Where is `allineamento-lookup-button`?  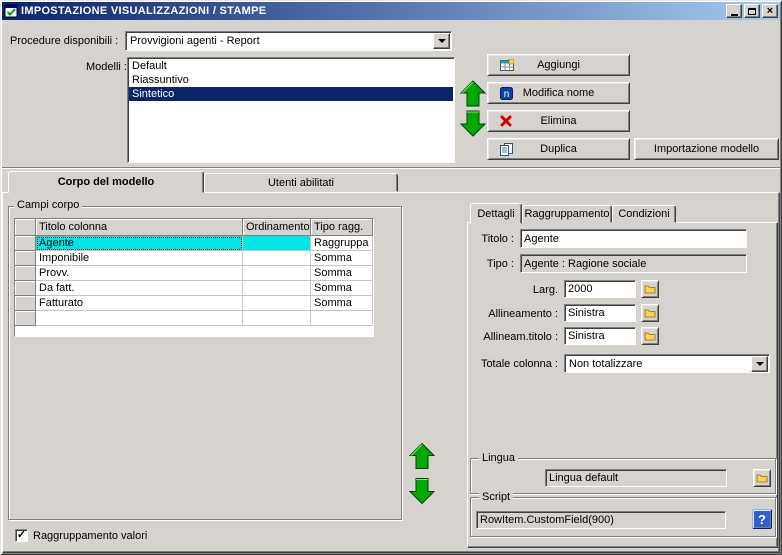 allineamento-lookup-button is located at coordinates (650, 313).